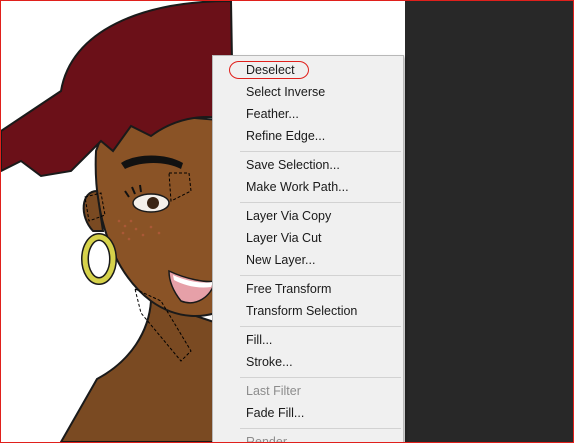 Image resolution: width=574 pixels, height=443 pixels. Describe the element at coordinates (266, 439) in the screenshot. I see `menu-item-render: Render` at that location.